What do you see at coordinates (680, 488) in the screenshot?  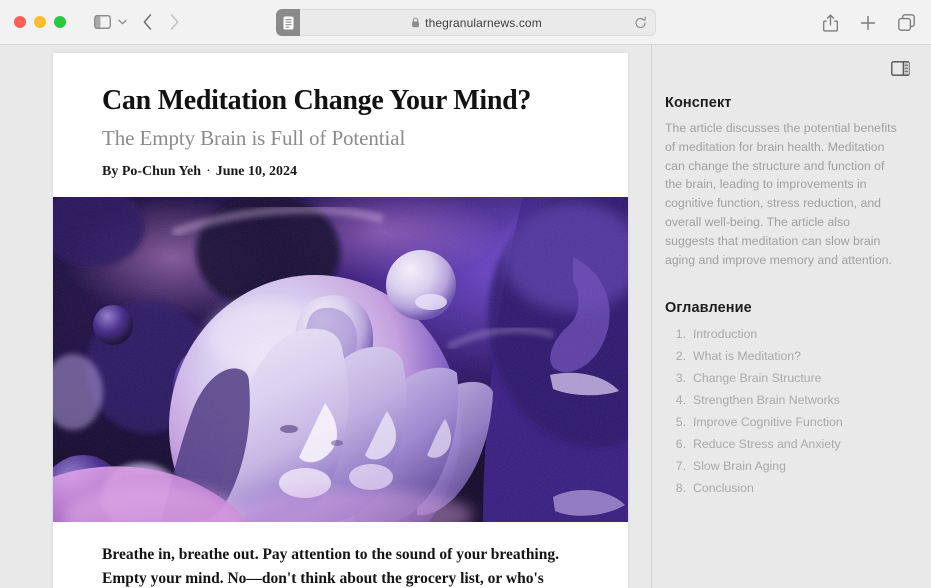 I see `toc-item-number: 8.` at bounding box center [680, 488].